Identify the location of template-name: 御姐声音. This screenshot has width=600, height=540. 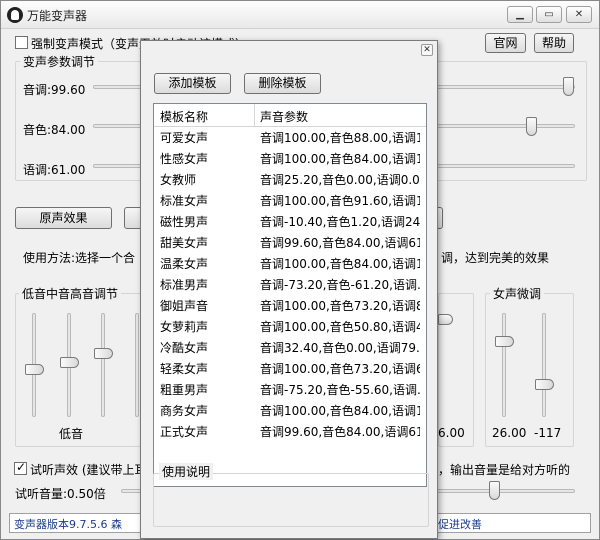
(184, 306).